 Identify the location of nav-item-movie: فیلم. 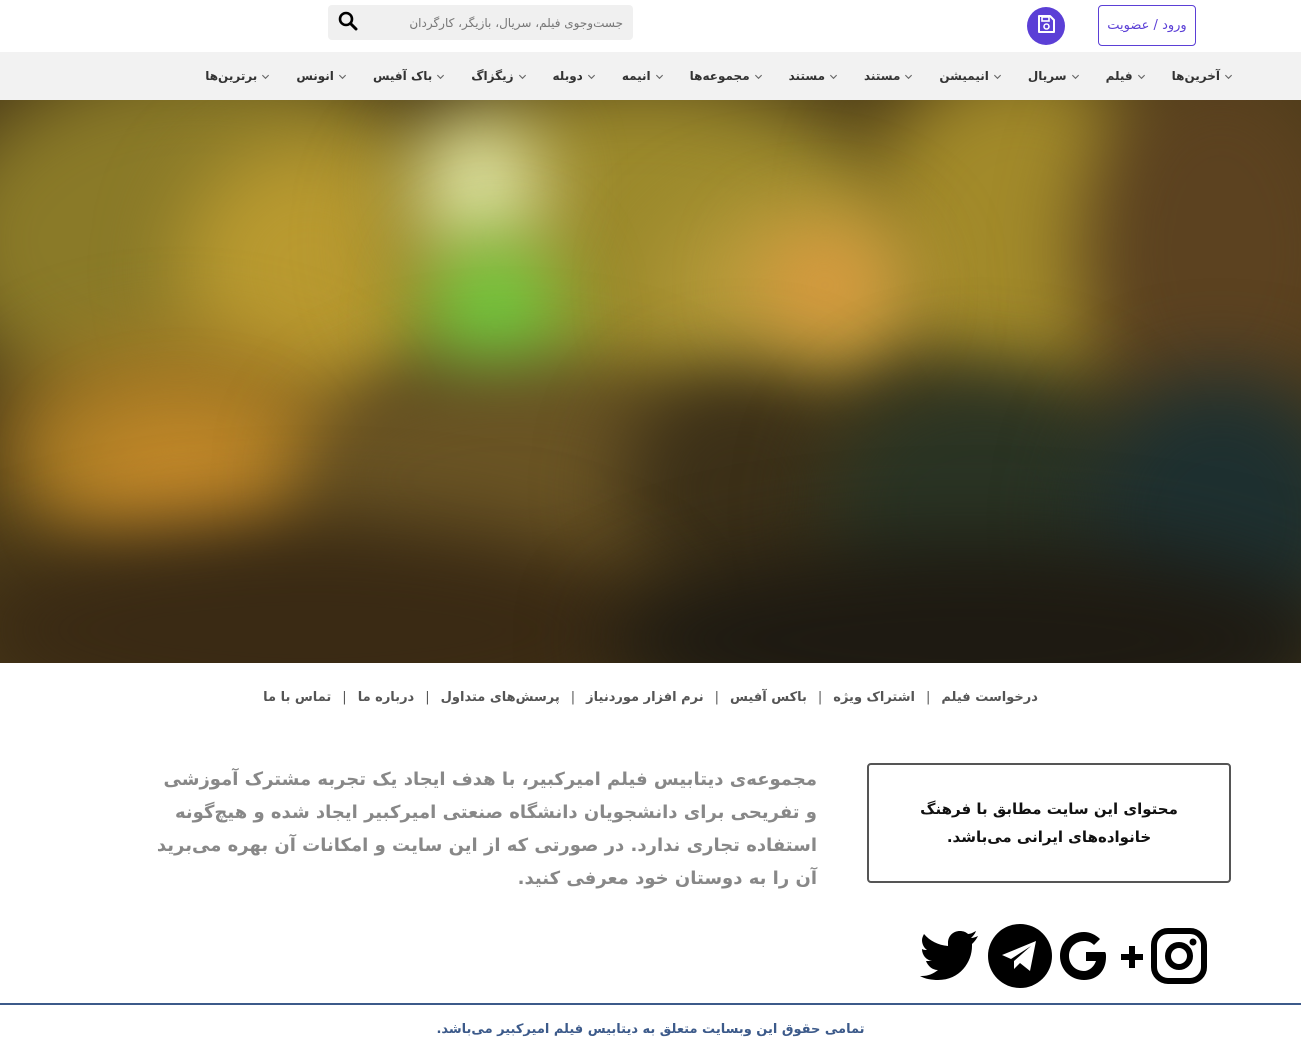
(1126, 76).